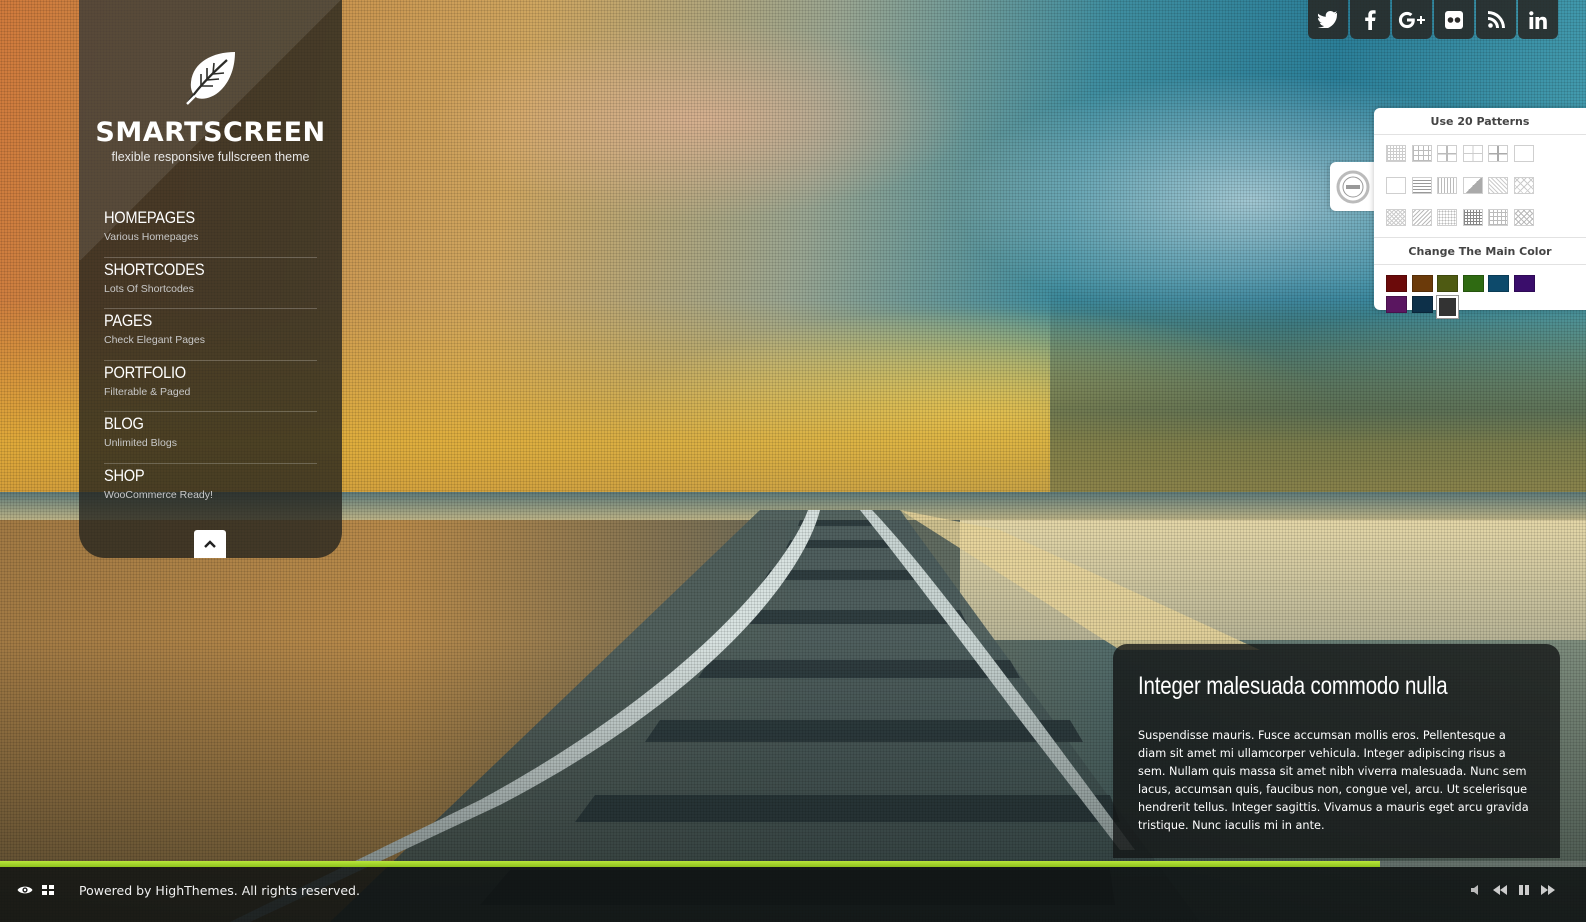 This screenshot has width=1586, height=922. I want to click on style-switcher-panel: Use 20 Patterns Change The Main Color, so click(1480, 213).